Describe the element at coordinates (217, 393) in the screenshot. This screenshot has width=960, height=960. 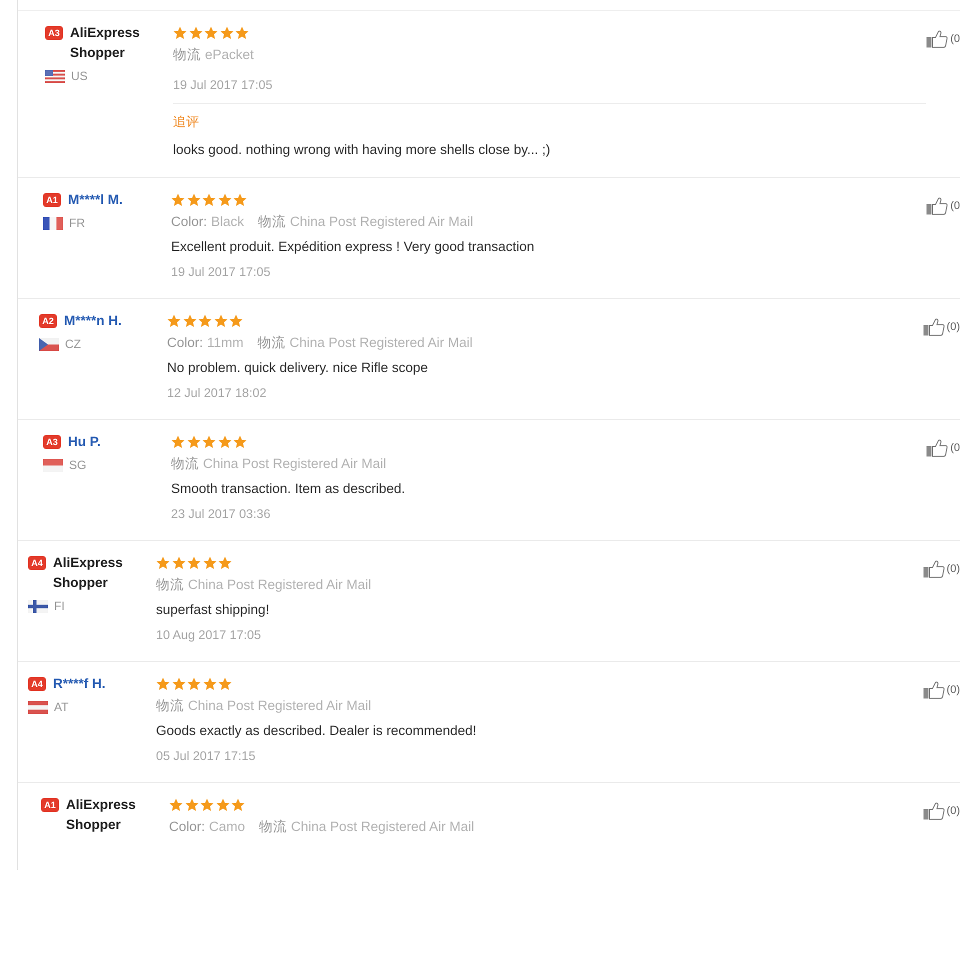
I see `review-date: 12 Jul 2017 18:02` at that location.